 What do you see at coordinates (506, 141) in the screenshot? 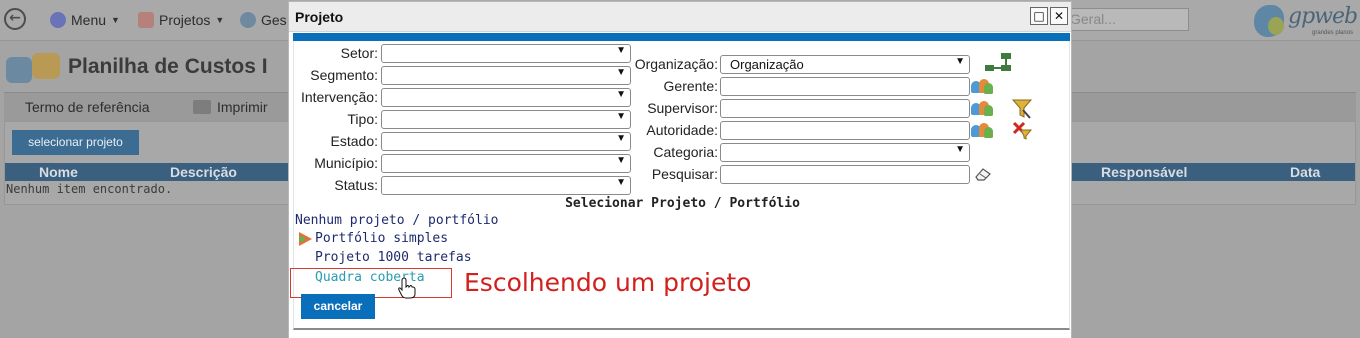
I see `estado-select: ▼` at bounding box center [506, 141].